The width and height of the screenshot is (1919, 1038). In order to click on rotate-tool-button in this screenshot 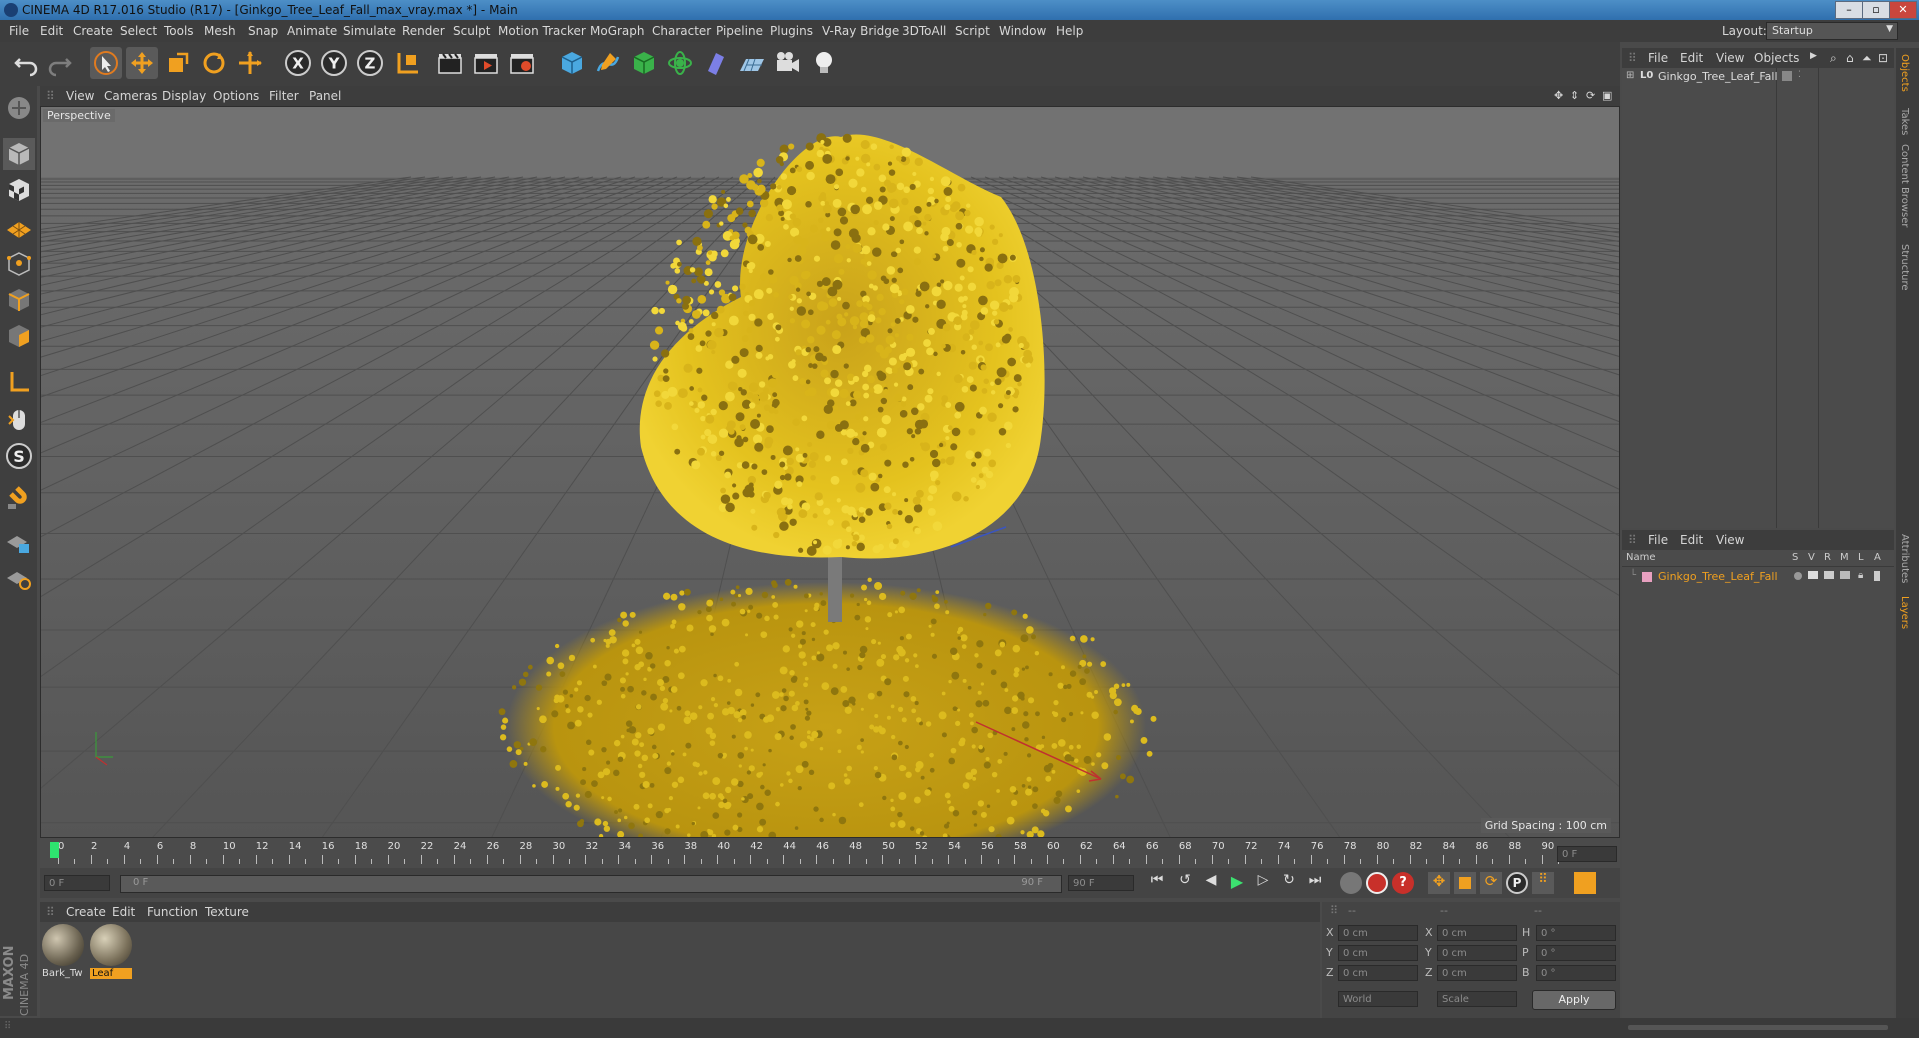, I will do `click(214, 63)`.